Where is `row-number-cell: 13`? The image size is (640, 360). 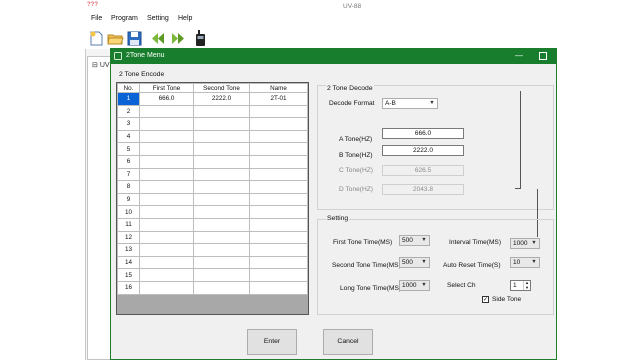 row-number-cell: 13 is located at coordinates (128, 250).